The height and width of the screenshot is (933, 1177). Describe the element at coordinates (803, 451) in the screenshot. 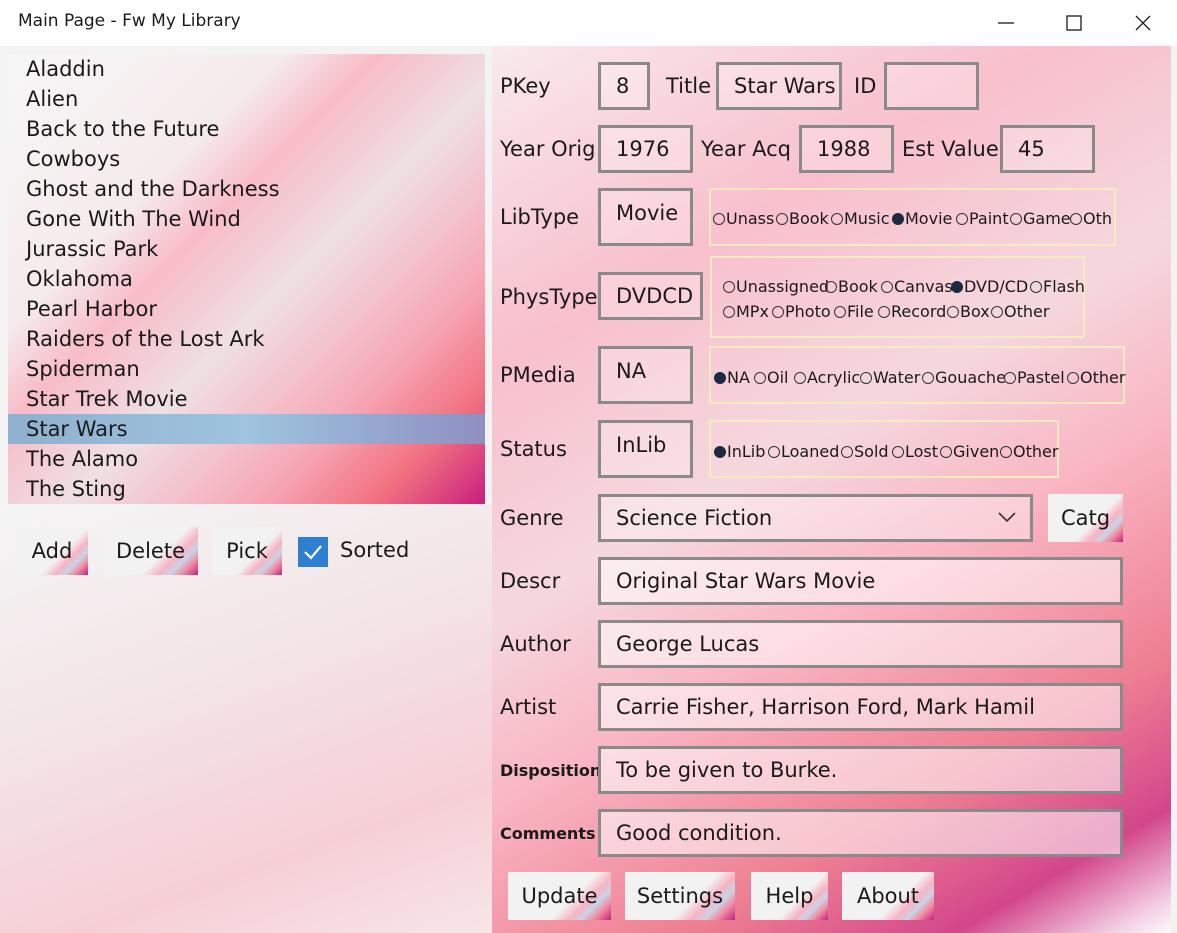

I see `radio-loaned: Loaned` at that location.